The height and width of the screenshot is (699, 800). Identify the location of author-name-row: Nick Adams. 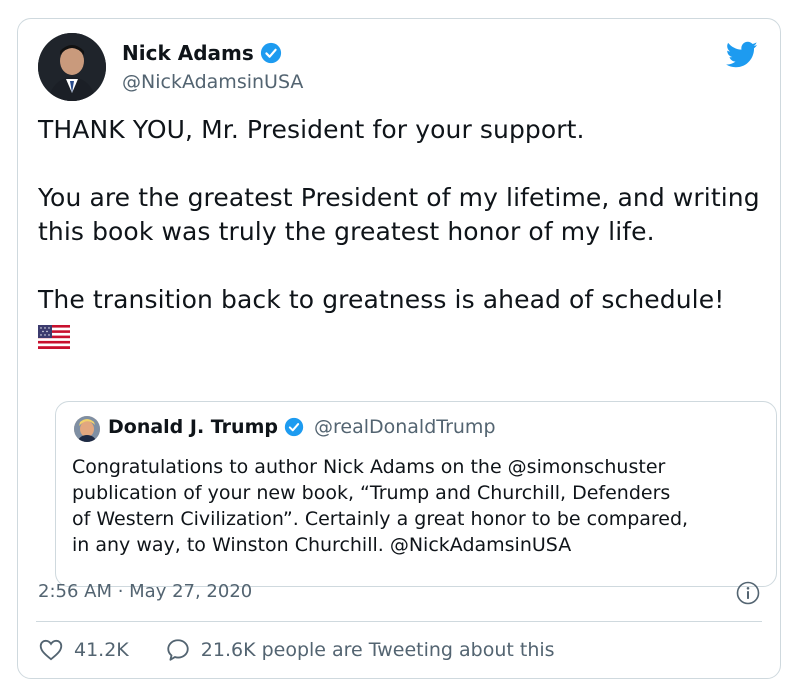
(202, 53).